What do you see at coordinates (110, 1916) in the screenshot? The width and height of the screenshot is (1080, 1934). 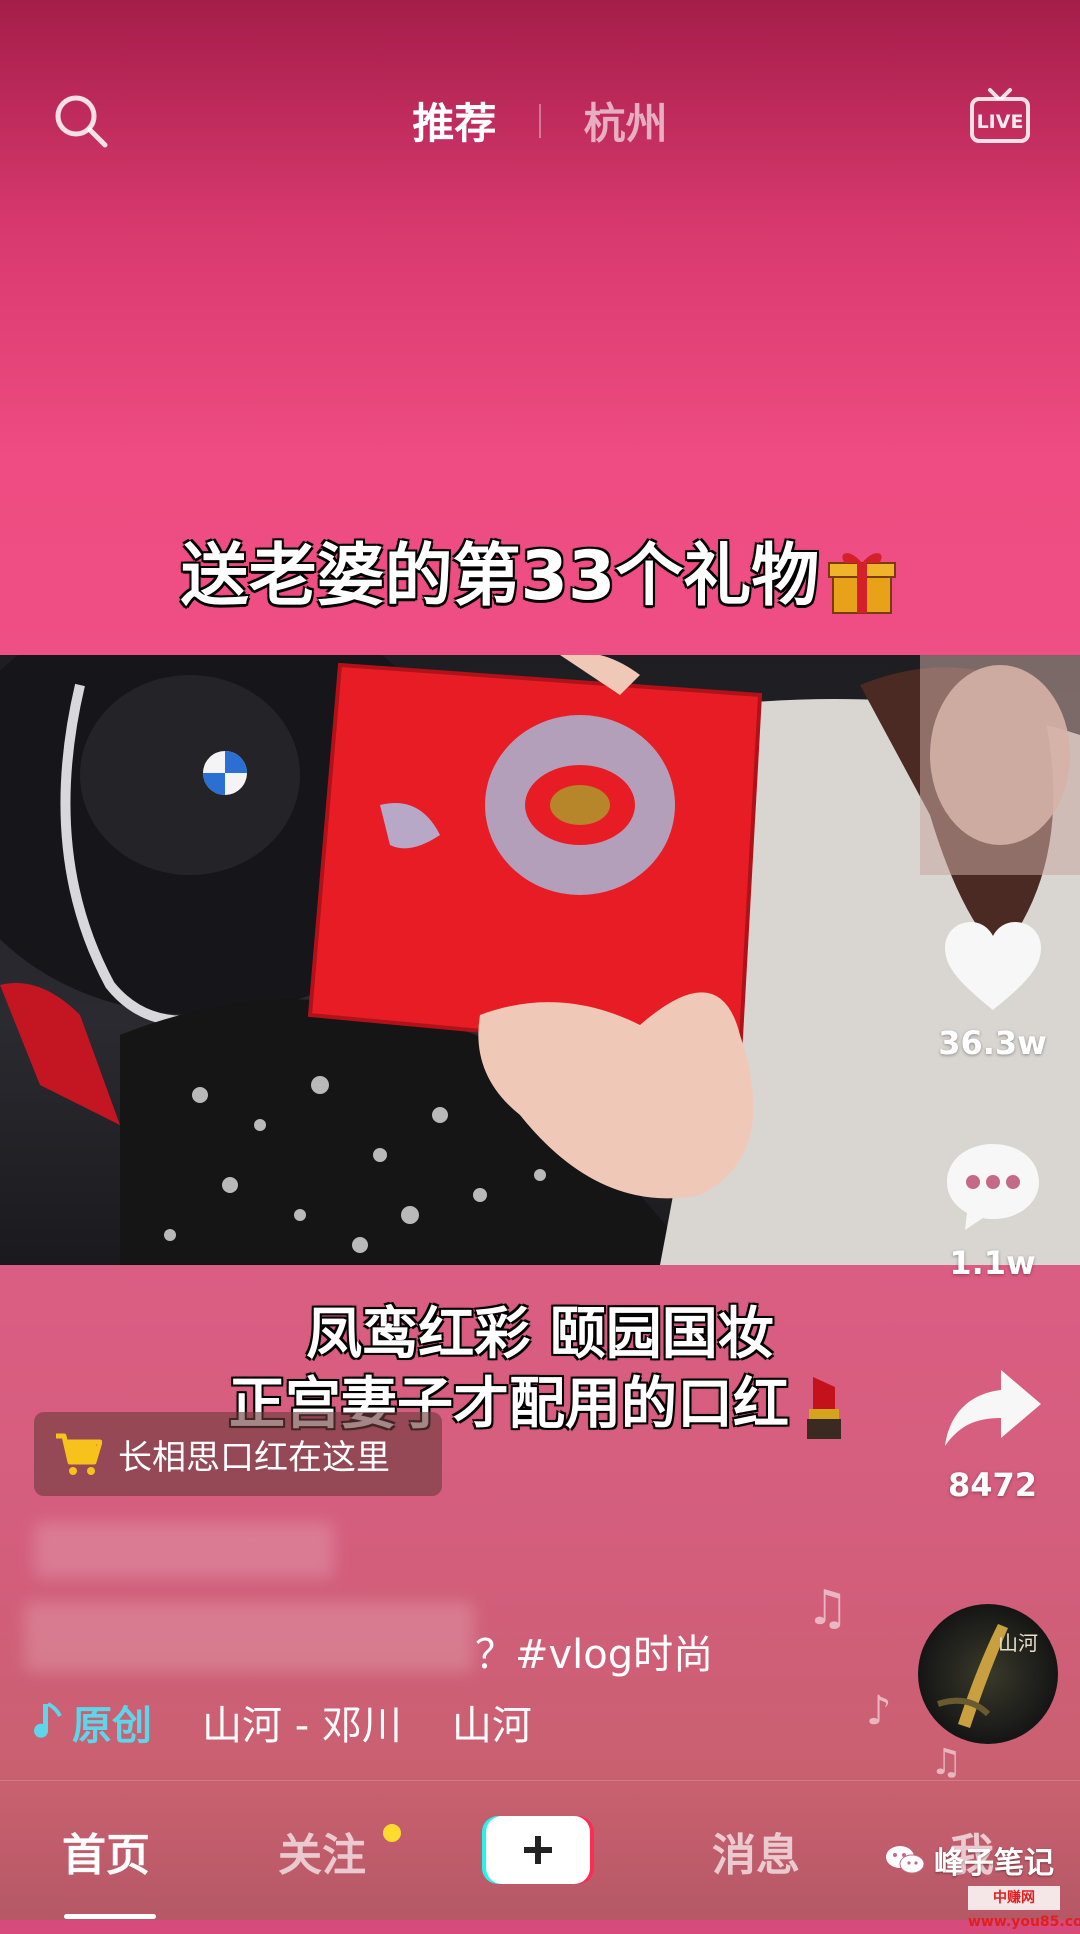 I see `nav-active-indicator` at bounding box center [110, 1916].